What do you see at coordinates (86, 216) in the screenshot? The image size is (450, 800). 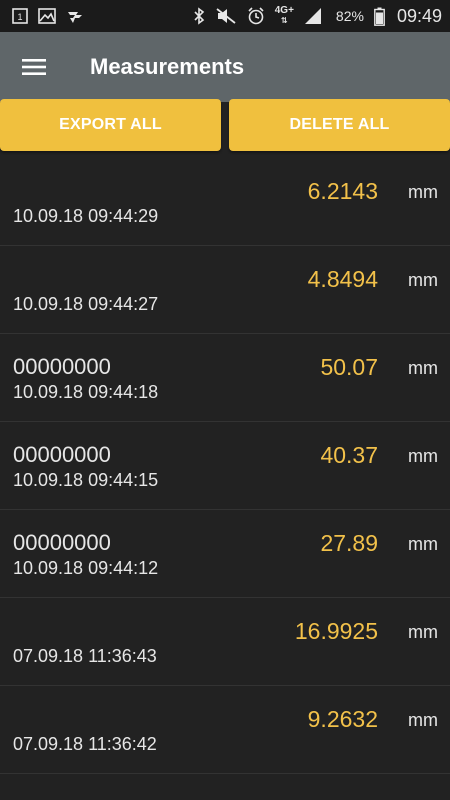 I see `measurement-date: 10.09.18 09:44:29` at bounding box center [86, 216].